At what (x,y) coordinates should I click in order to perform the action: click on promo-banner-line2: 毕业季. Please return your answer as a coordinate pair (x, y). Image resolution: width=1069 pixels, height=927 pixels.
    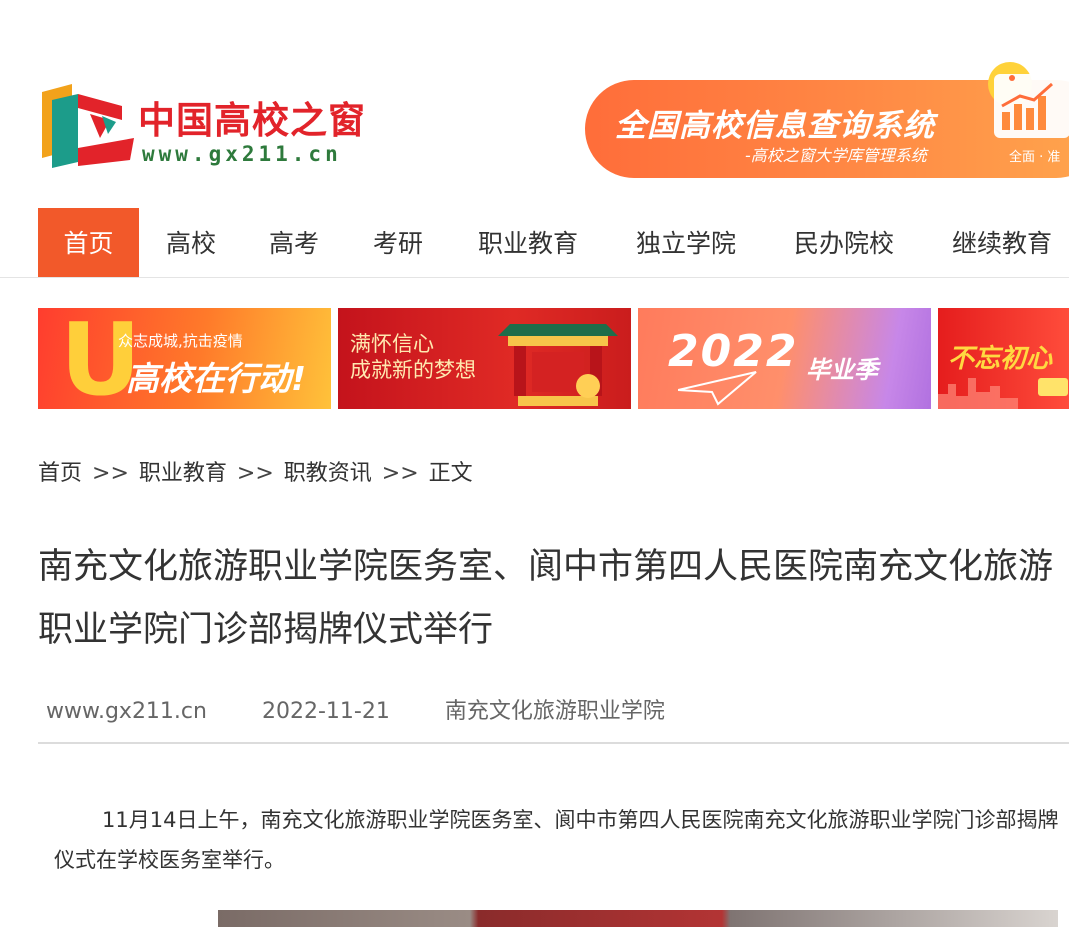
    Looking at the image, I should click on (842, 370).